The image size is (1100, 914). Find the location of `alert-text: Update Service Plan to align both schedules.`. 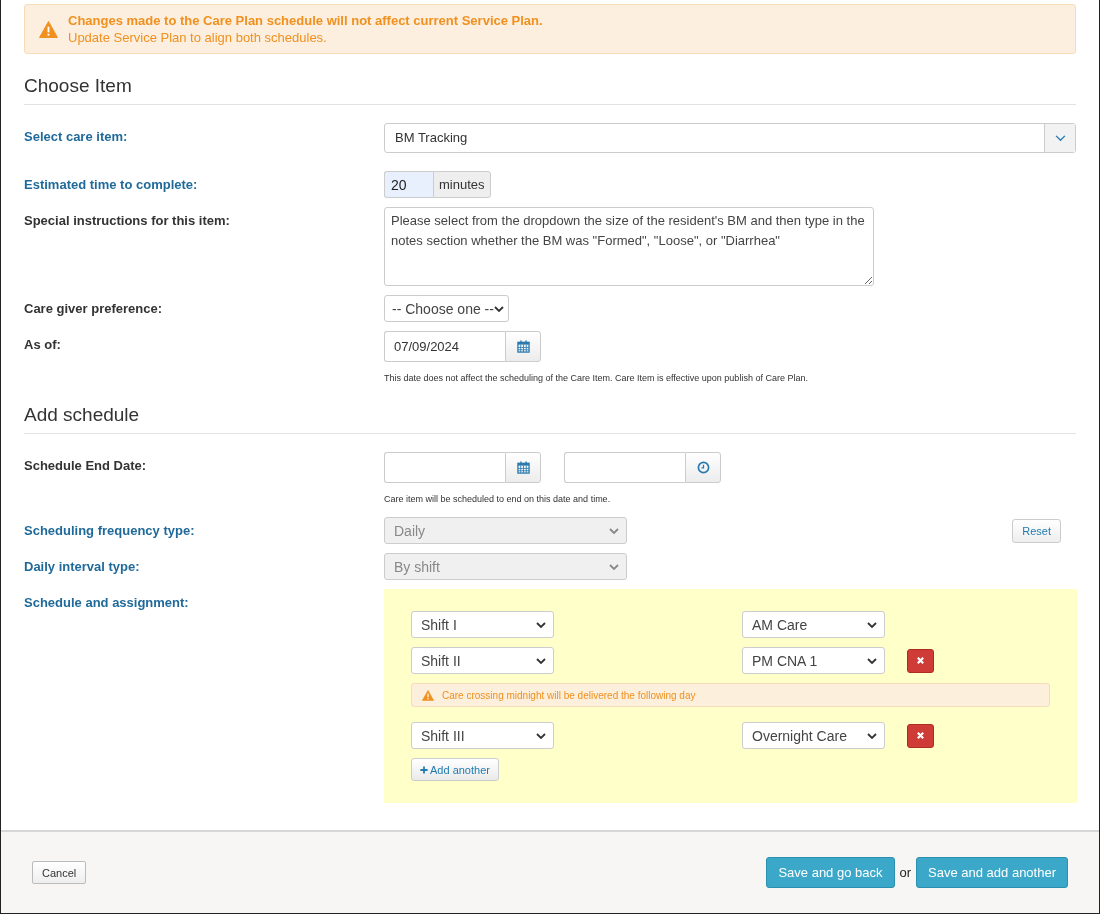

alert-text: Update Service Plan to align both schedules. is located at coordinates (197, 37).